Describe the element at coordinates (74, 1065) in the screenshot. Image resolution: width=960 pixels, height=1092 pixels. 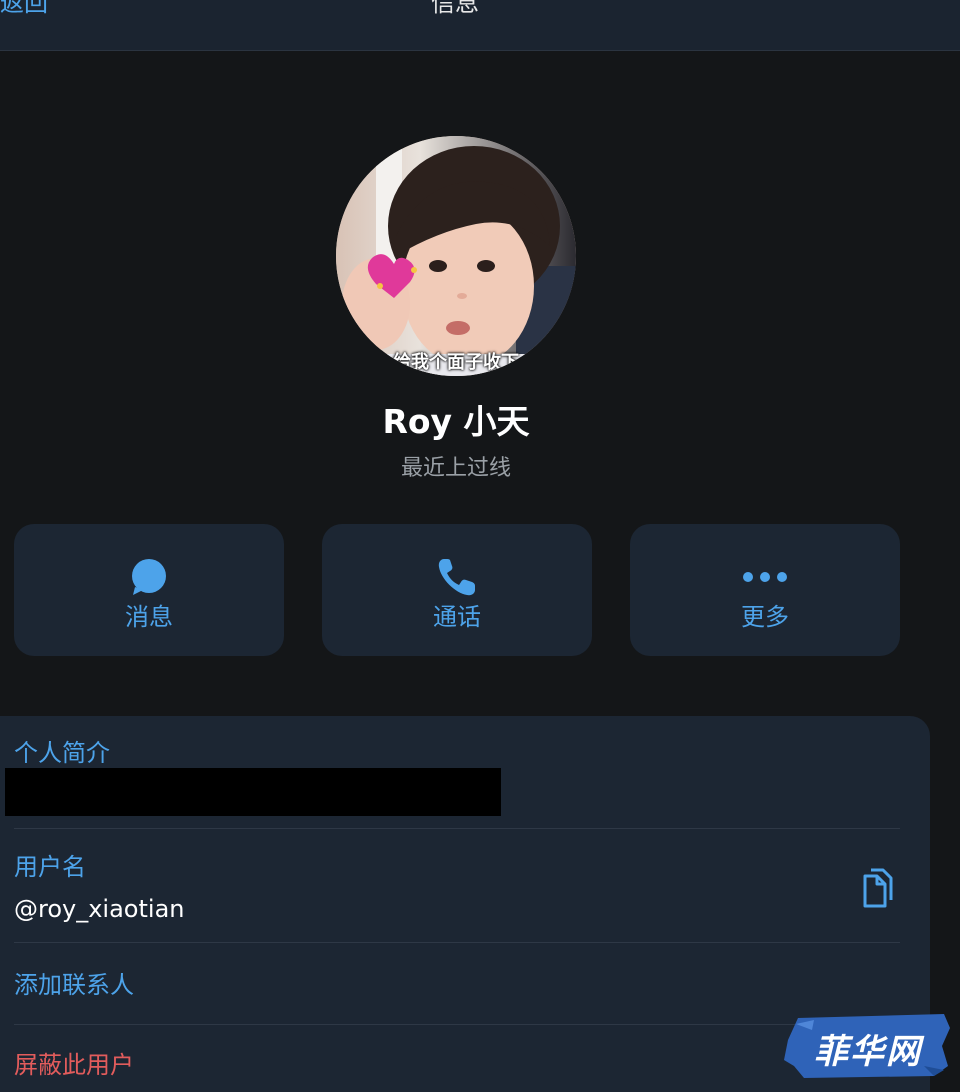
I see `block-user-button: 屏蔽此用户` at that location.